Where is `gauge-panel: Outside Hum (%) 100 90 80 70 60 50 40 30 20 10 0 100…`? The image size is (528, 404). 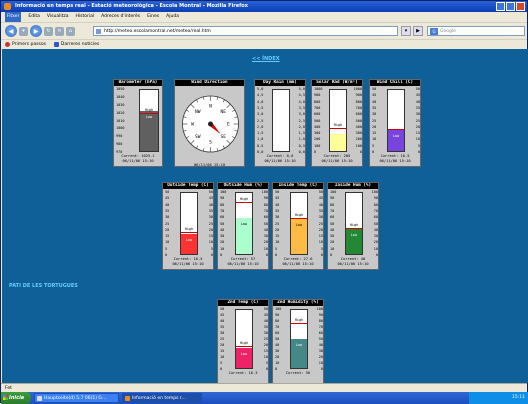
gauge-panel: Outside Hum (%) 100 90 80 70 60 50 40 30 20 10 0 100… is located at coordinates (243, 226).